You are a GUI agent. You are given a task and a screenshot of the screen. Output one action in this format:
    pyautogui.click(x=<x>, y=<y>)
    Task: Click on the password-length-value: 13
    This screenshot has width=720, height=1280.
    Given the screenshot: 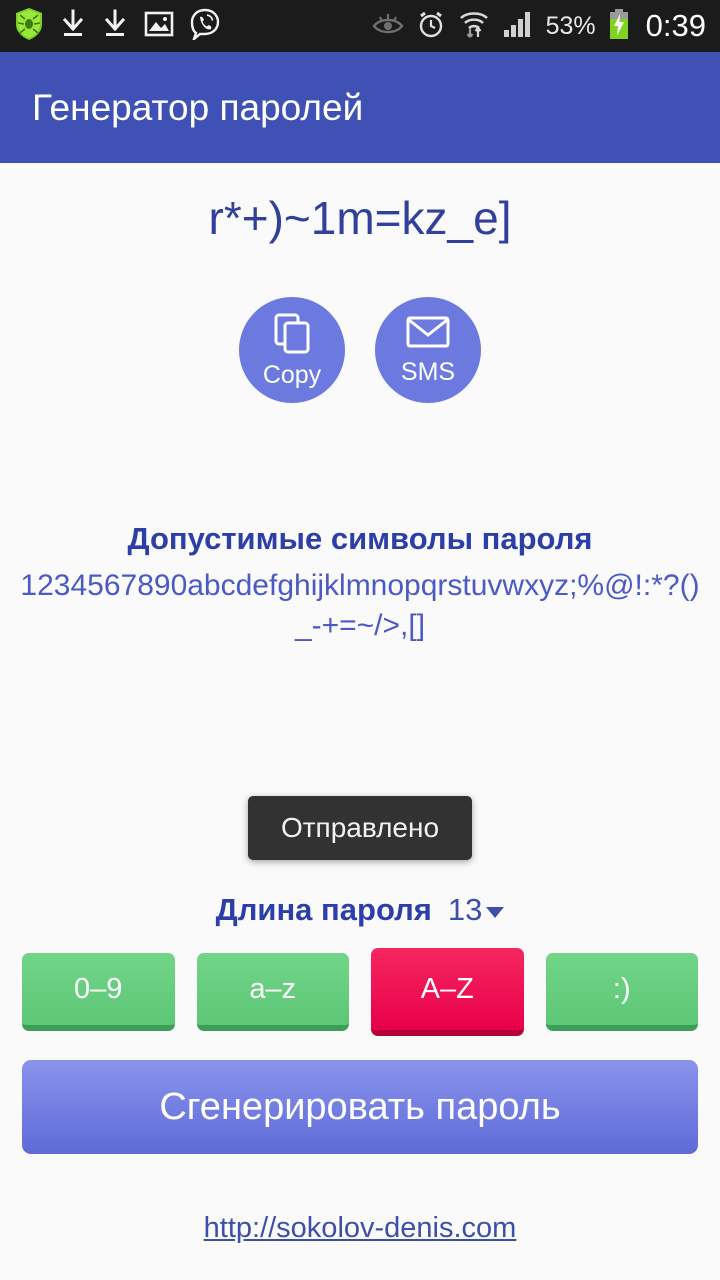 What is the action you would take?
    pyautogui.click(x=465, y=909)
    